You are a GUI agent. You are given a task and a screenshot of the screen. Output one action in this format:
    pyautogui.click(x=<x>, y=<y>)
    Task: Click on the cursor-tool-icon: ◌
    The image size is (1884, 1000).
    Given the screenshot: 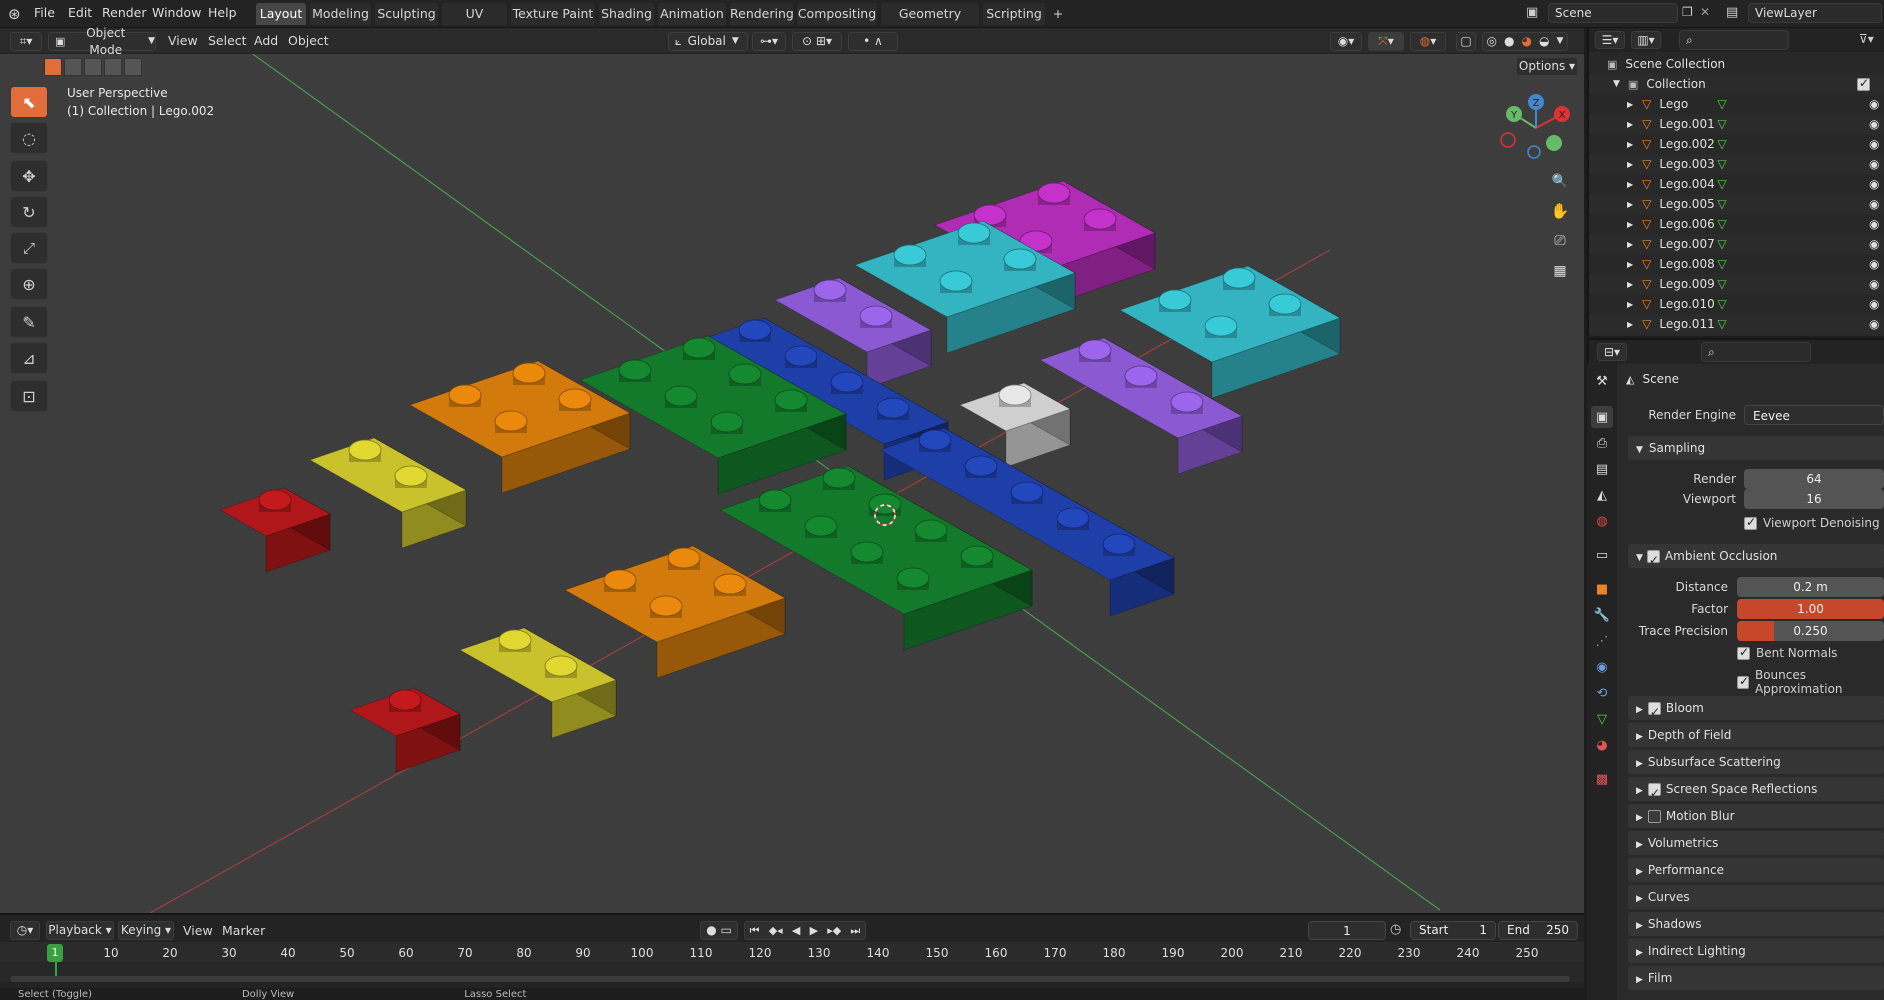 What is the action you would take?
    pyautogui.click(x=29, y=138)
    